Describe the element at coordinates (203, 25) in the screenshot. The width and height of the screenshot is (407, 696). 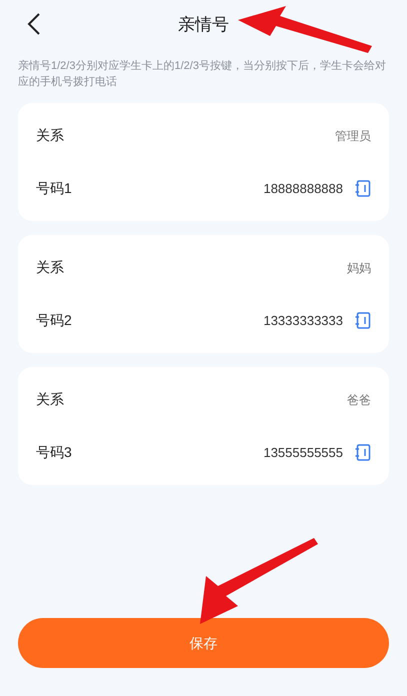
I see `page-title: 亲情号` at that location.